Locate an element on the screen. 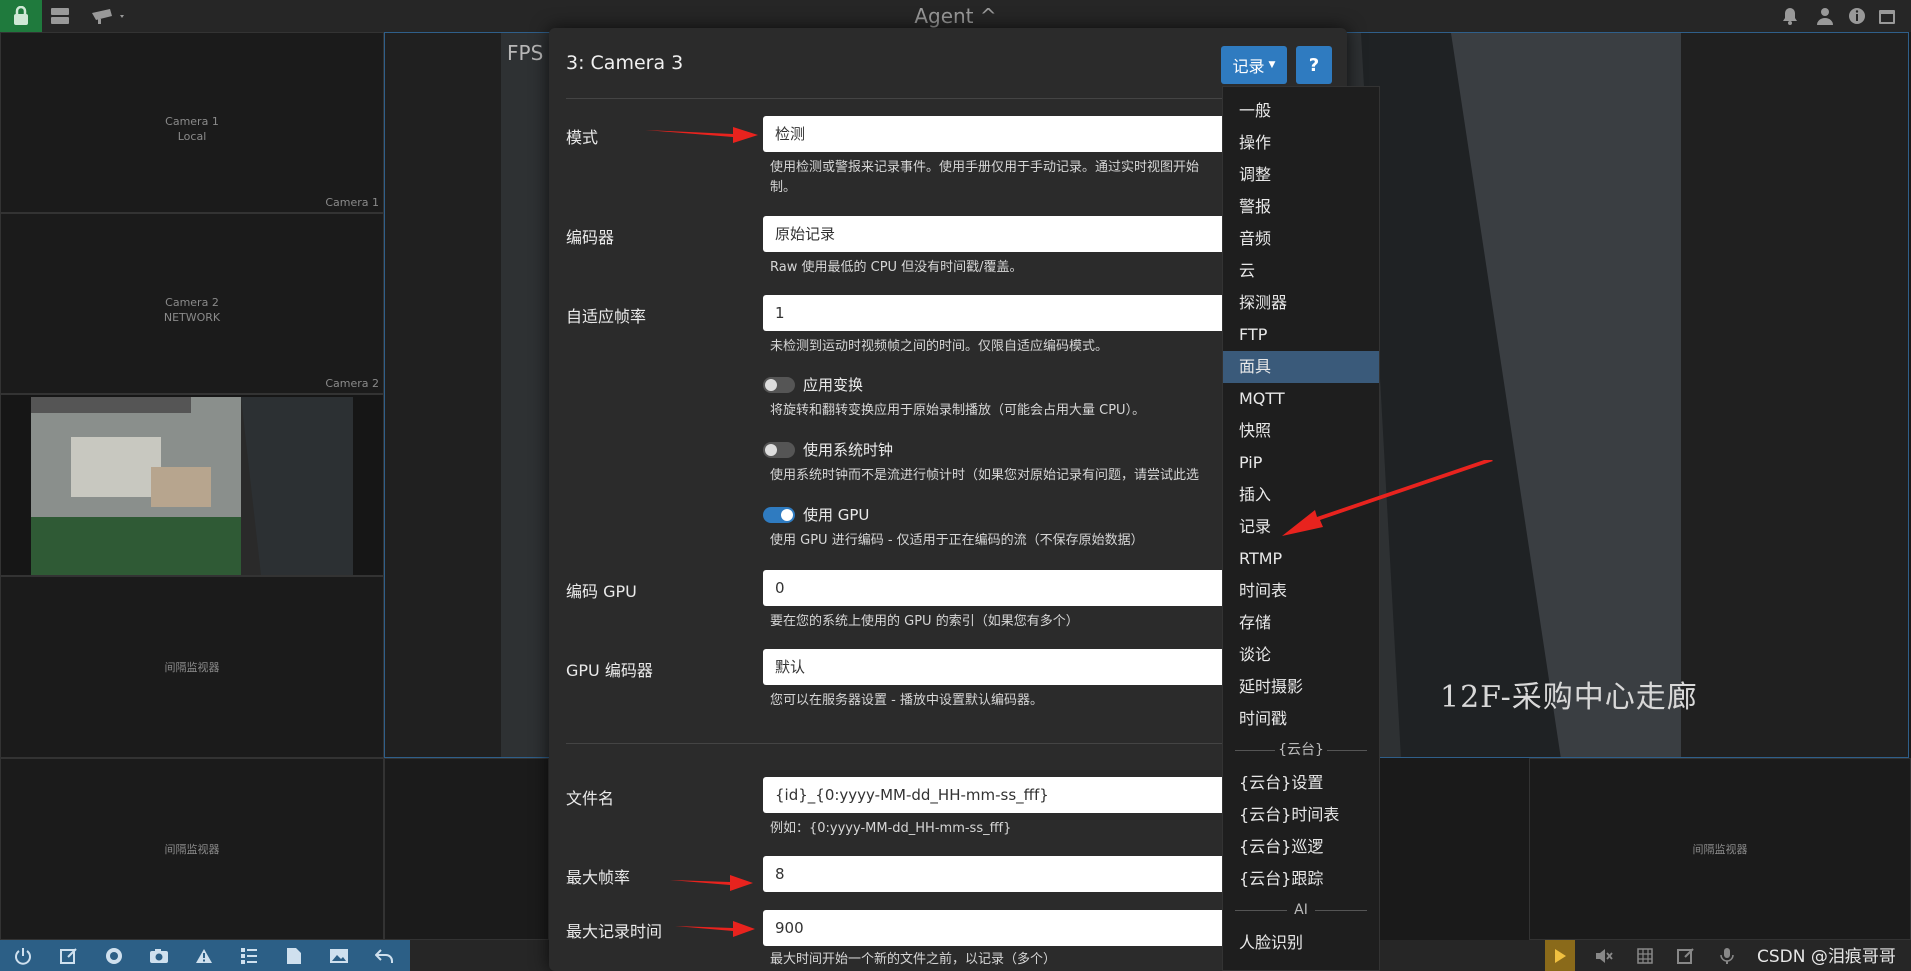  system-clock-toggle is located at coordinates (779, 450).